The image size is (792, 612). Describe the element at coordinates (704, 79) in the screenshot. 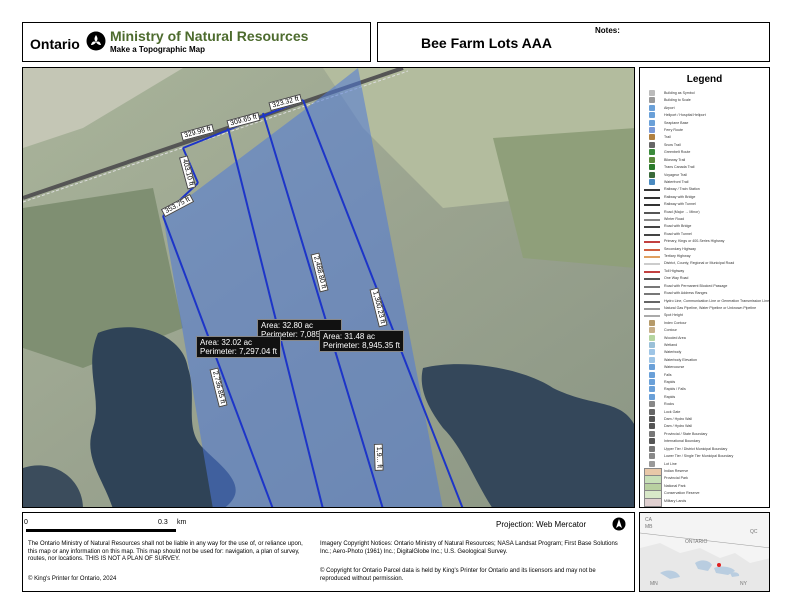

I see `legend-title: Legend` at that location.